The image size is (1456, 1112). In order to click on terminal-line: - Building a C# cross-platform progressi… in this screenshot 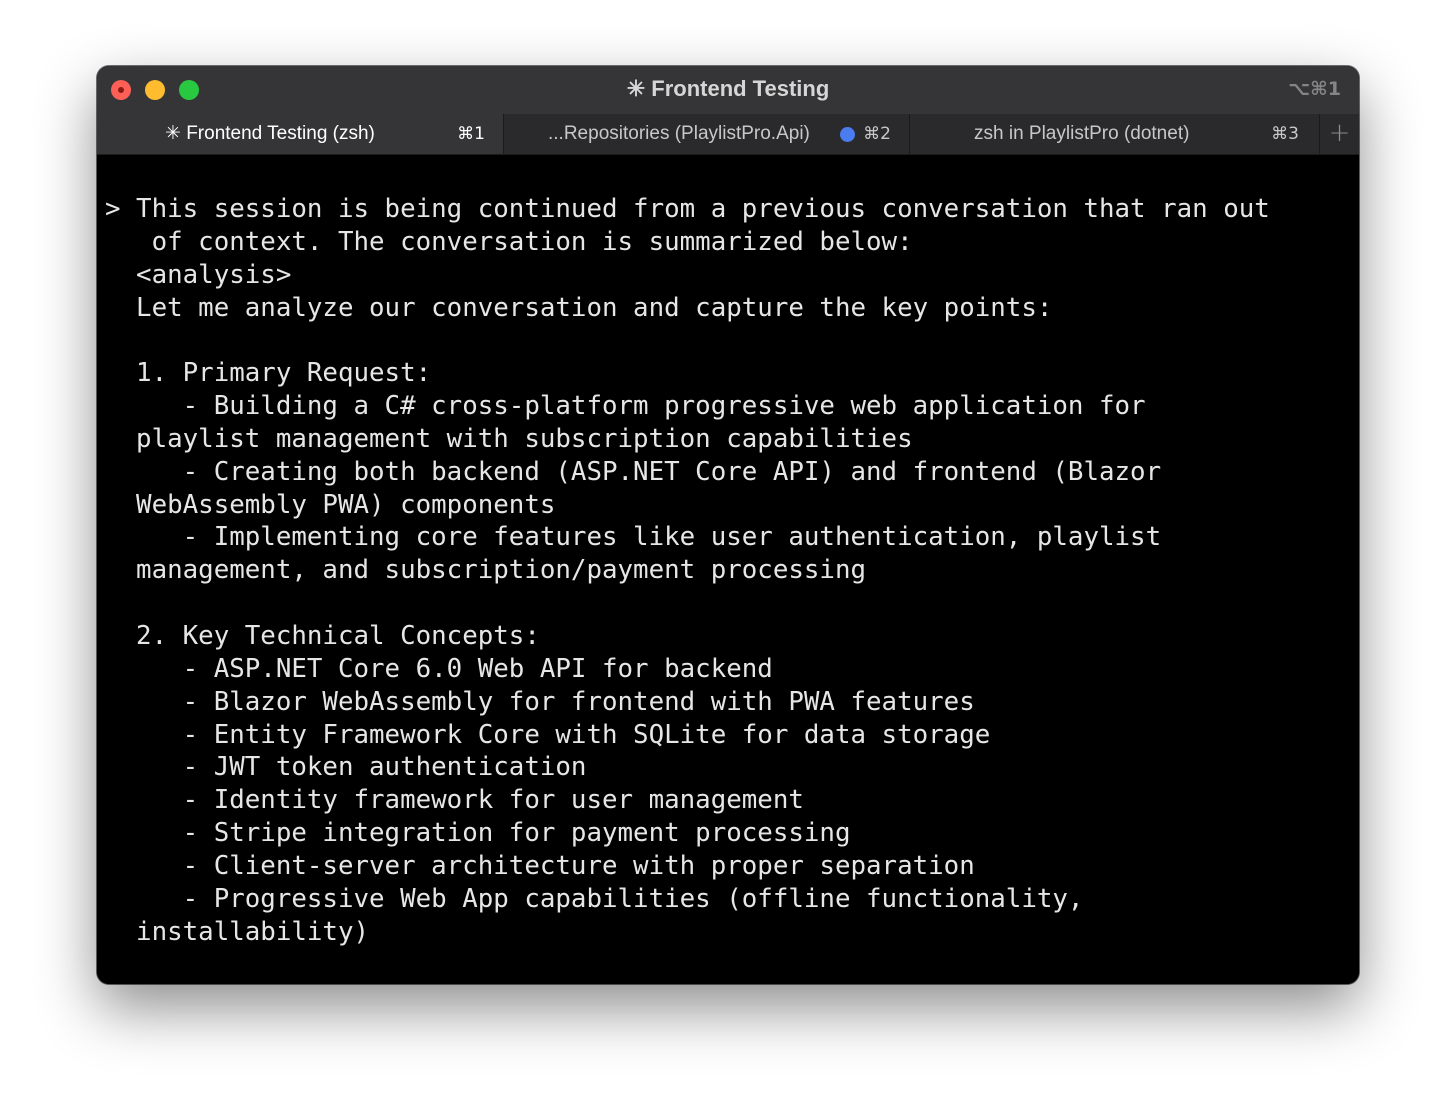, I will do `click(625, 406)`.